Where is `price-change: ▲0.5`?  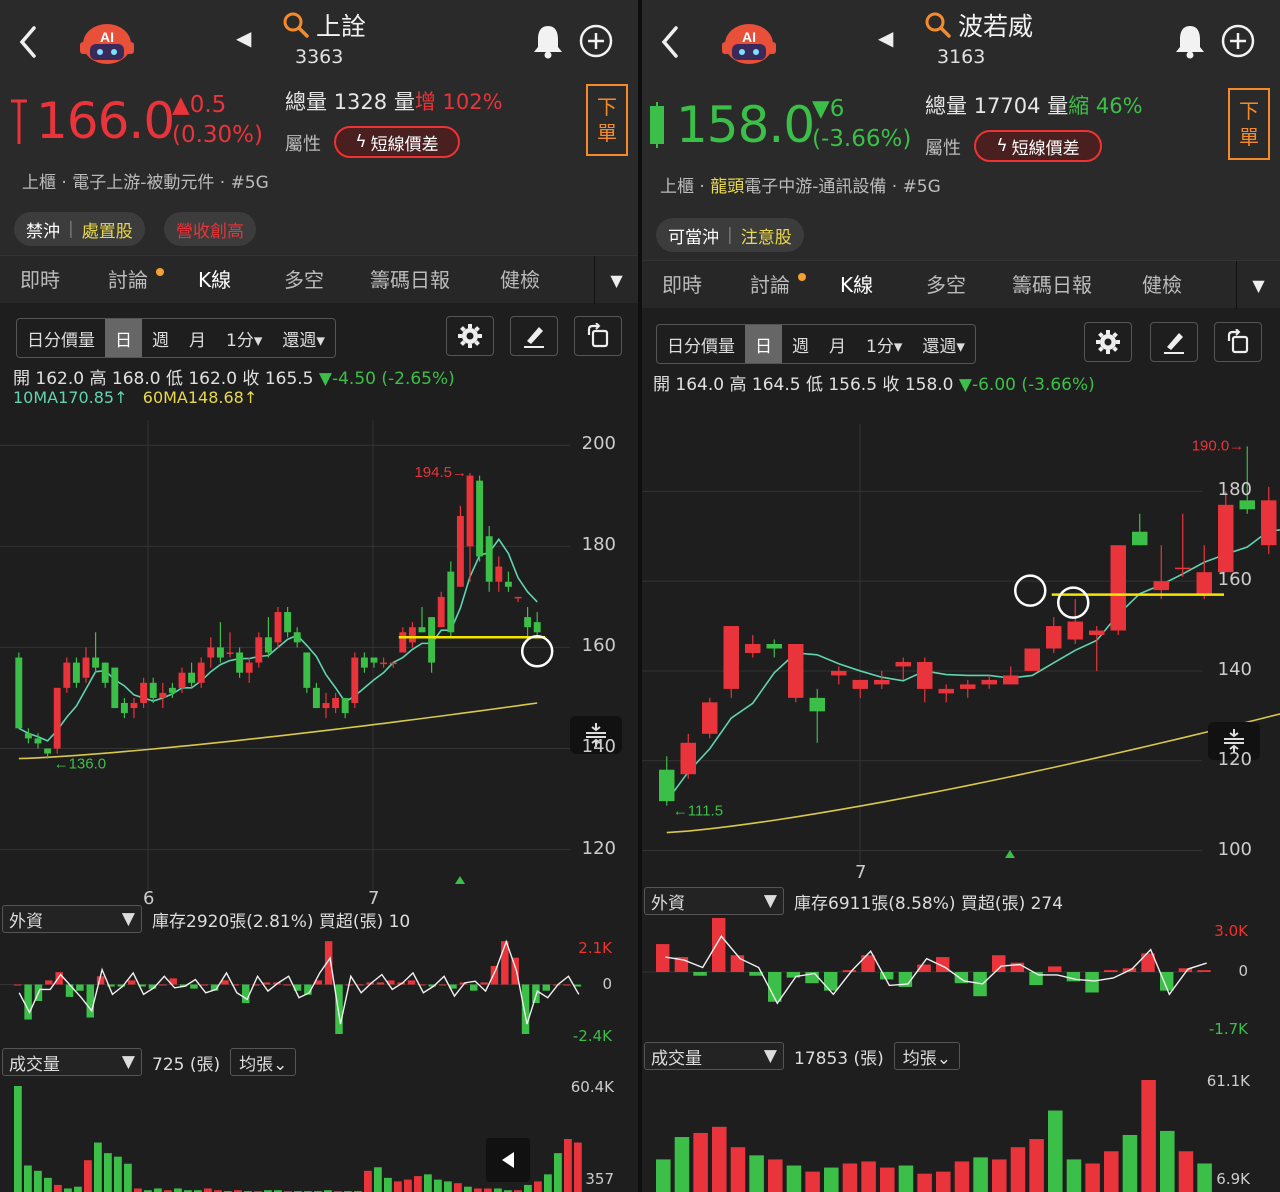
price-change: ▲0.5 is located at coordinates (199, 105).